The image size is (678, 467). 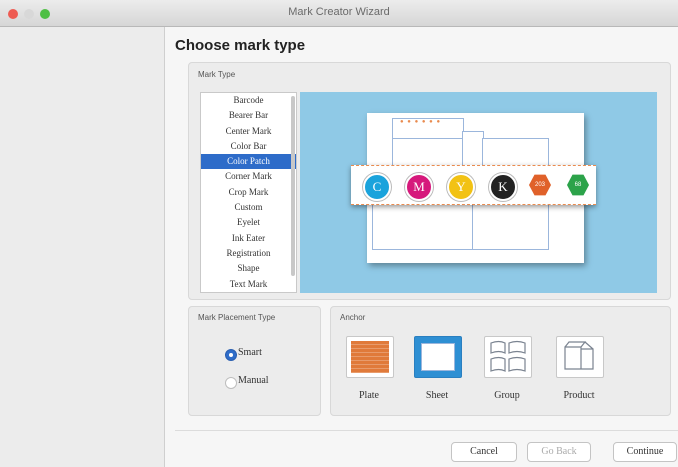 I want to click on mark-type-item: Color Bar, so click(x=248, y=146).